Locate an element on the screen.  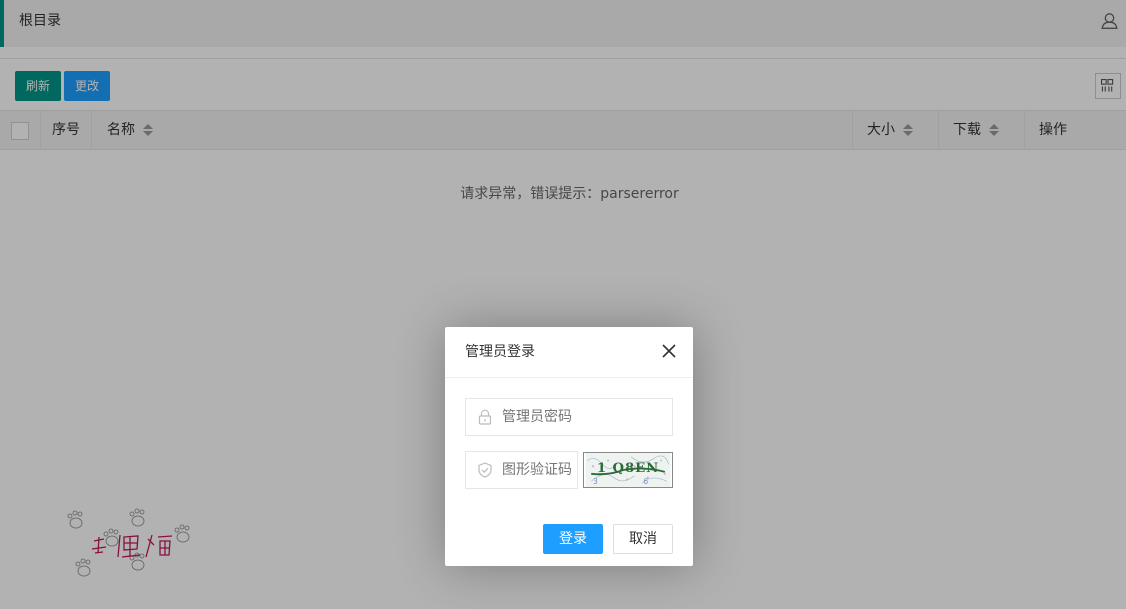
password-field is located at coordinates (569, 417).